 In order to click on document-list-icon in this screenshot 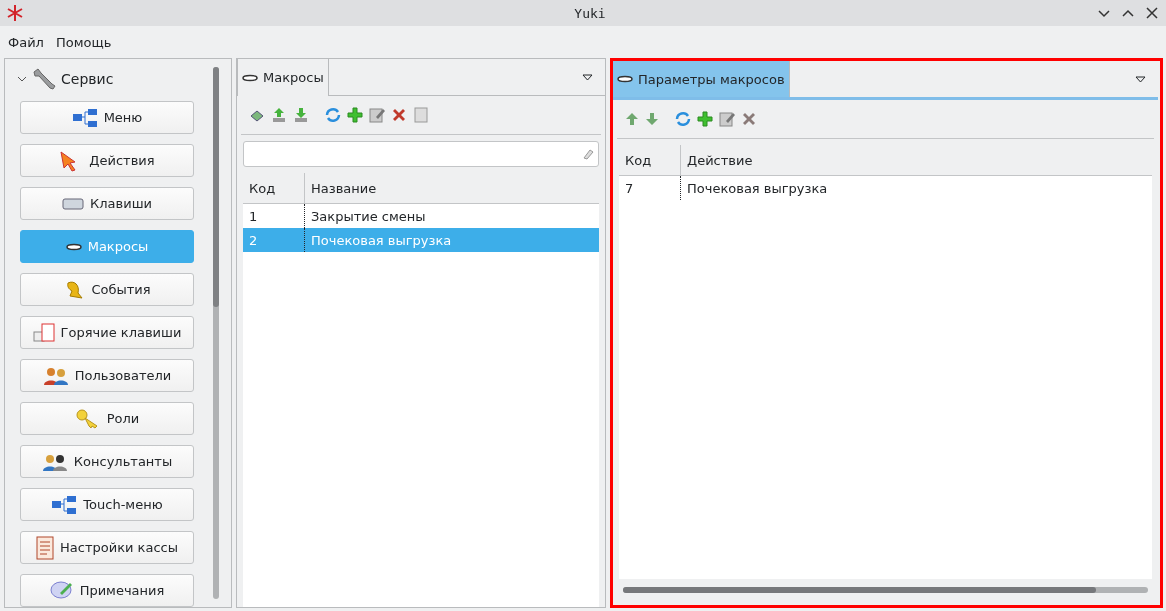, I will do `click(45, 547)`.